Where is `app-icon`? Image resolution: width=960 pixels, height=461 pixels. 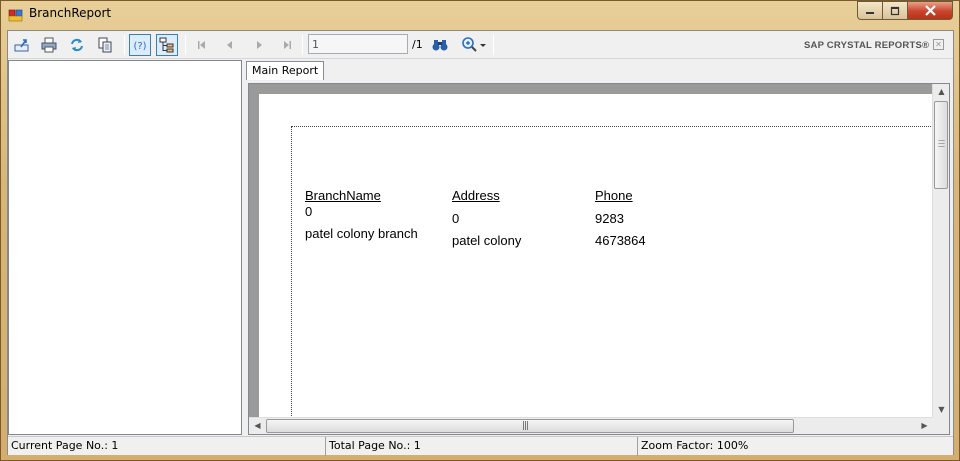 app-icon is located at coordinates (15, 15).